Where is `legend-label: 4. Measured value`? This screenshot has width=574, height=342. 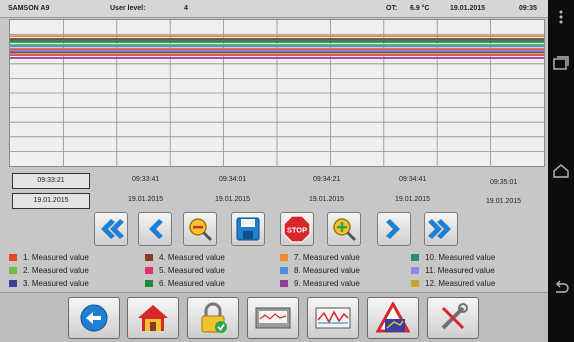
legend-label: 4. Measured value is located at coordinates (192, 257).